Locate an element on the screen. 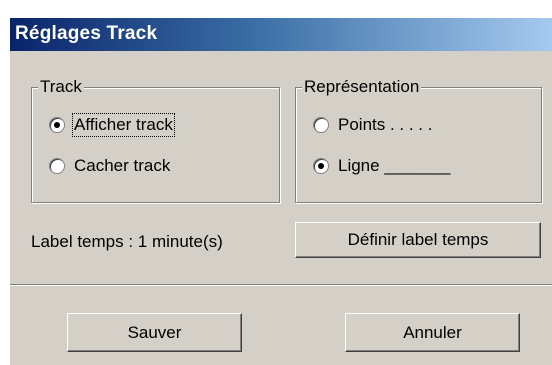  define-time-label-button: Définir label temps is located at coordinates (418, 240).